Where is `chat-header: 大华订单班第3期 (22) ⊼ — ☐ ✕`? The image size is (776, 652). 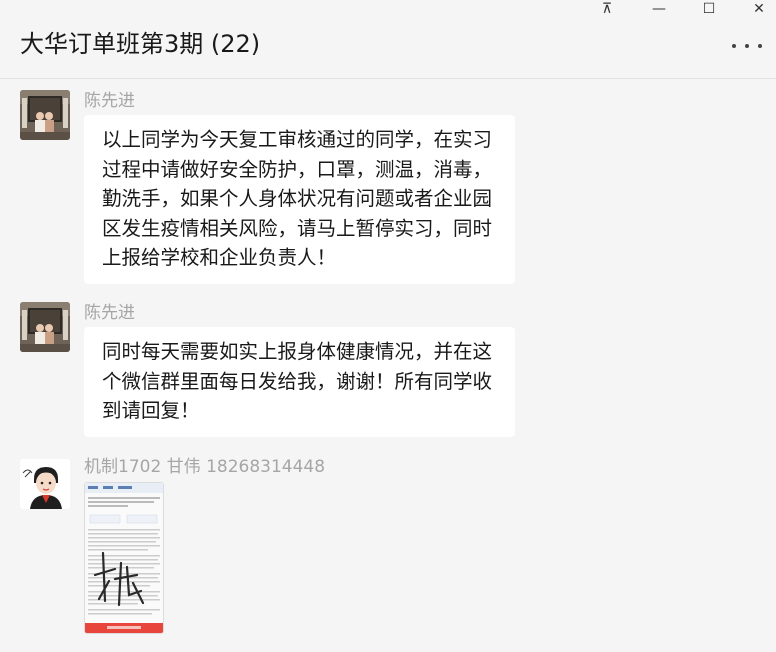
chat-header: 大华订单班第3期 (22) ⊼ — ☐ ✕ is located at coordinates (388, 39).